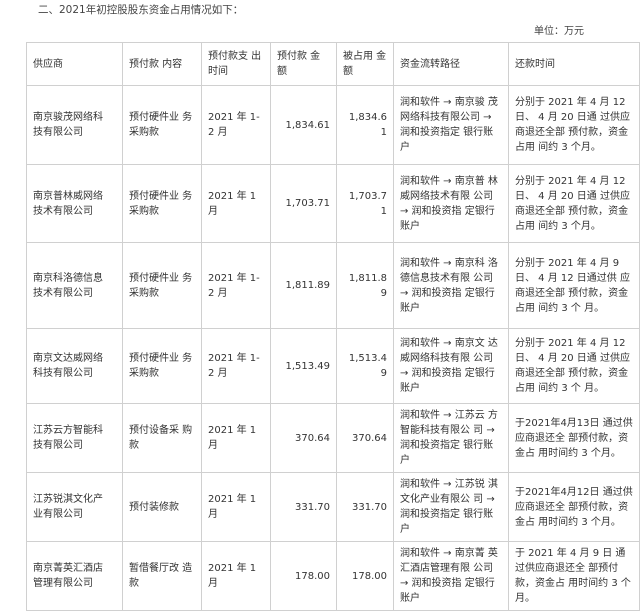  I want to click on cell-flow-path: 润和软件 → 江苏云 方智能科技有限公 司 → 润和投资指定 银行账户, so click(451, 438).